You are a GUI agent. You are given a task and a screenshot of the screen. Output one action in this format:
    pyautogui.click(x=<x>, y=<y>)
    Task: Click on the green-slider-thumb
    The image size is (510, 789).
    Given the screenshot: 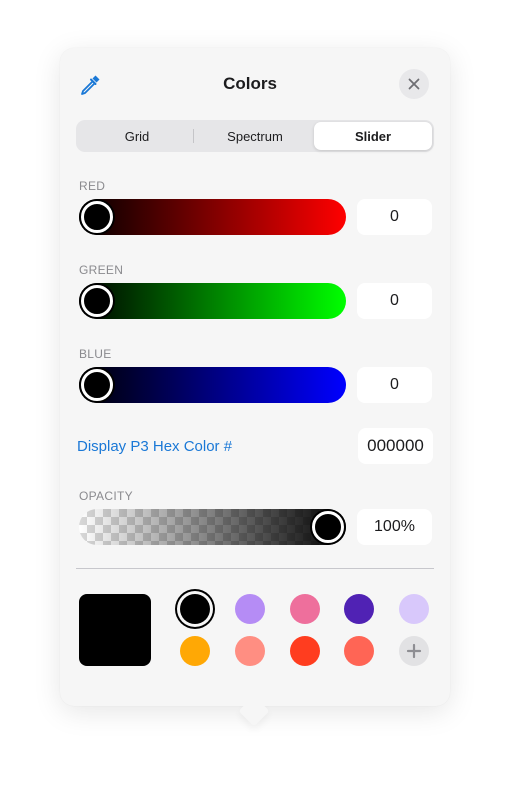 What is the action you would take?
    pyautogui.click(x=97, y=301)
    